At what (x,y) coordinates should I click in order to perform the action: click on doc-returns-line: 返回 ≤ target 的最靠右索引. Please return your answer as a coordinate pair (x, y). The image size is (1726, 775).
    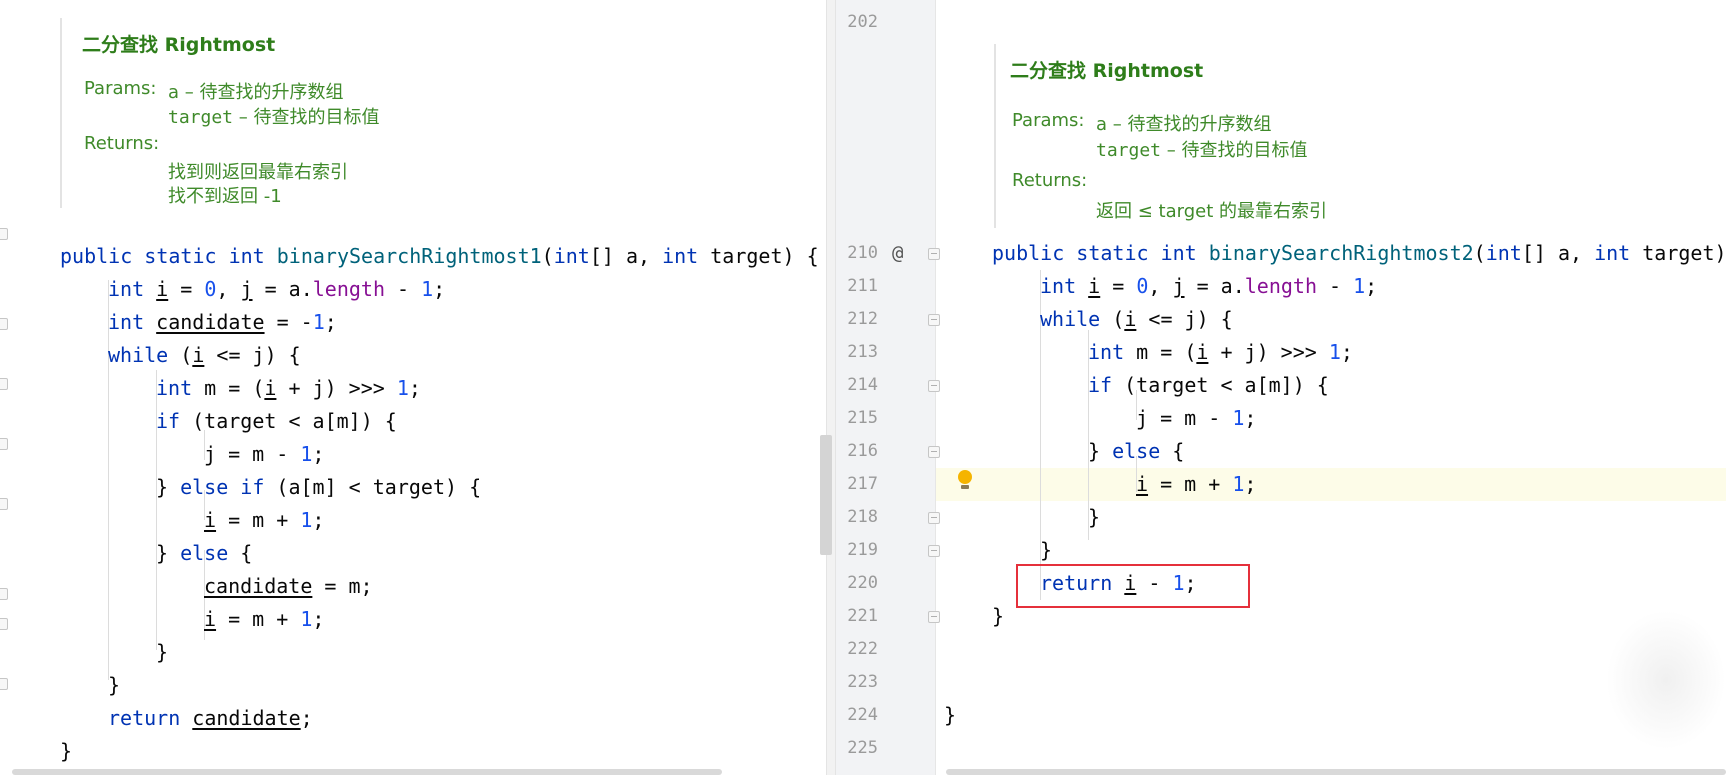
    Looking at the image, I should click on (1211, 211).